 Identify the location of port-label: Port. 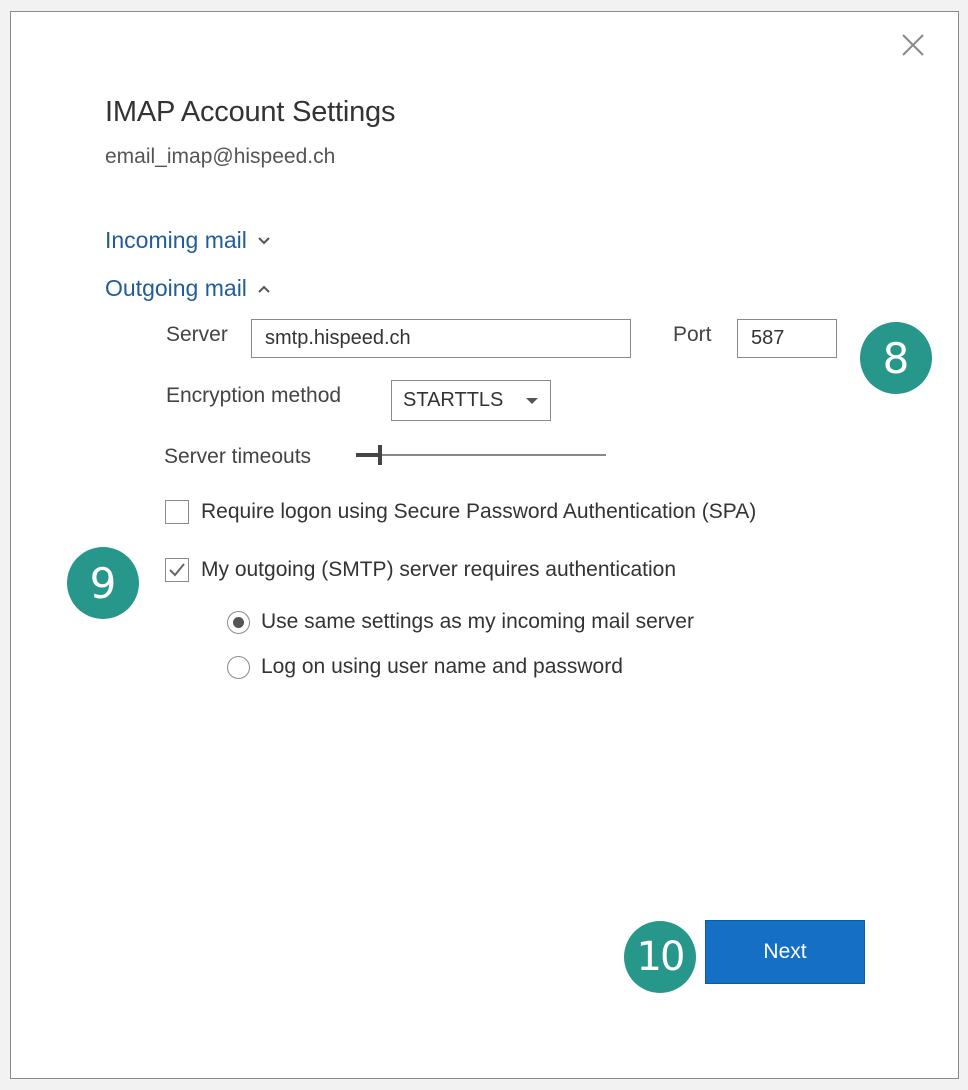
(692, 334).